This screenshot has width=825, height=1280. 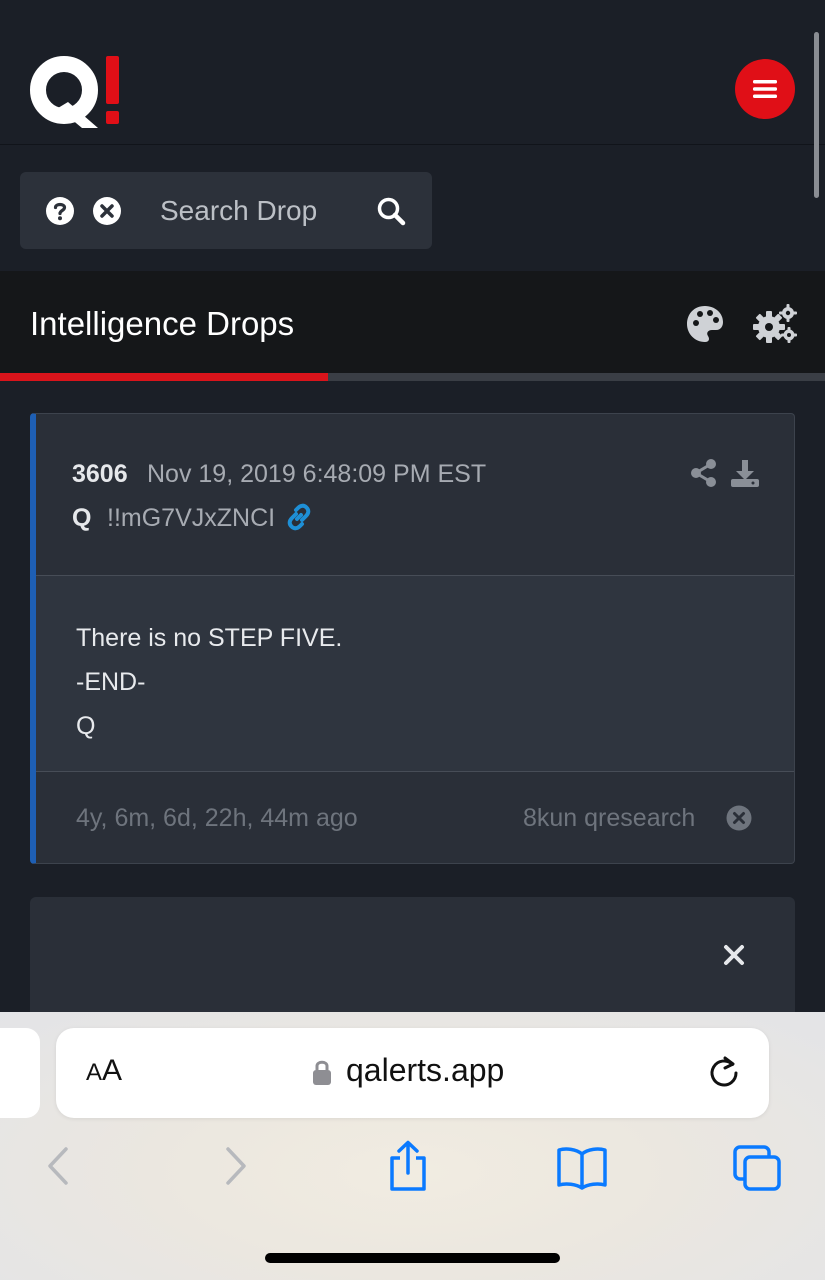 What do you see at coordinates (209, 638) in the screenshot?
I see `drop-body-line: There is no STEP FIVE.` at bounding box center [209, 638].